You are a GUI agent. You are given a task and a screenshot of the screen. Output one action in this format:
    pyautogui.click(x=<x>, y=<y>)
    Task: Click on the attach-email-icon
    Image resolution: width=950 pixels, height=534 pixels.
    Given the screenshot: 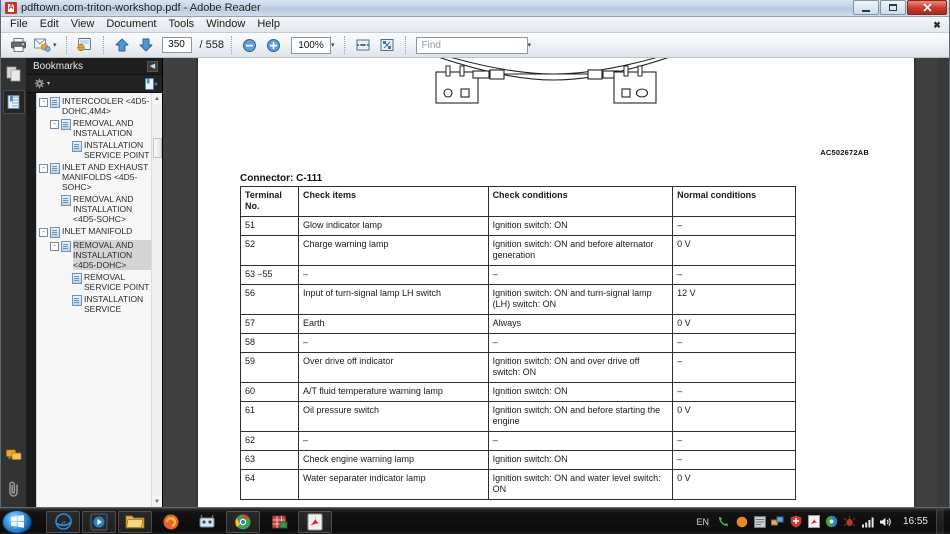 What is the action you would take?
    pyautogui.click(x=42, y=45)
    